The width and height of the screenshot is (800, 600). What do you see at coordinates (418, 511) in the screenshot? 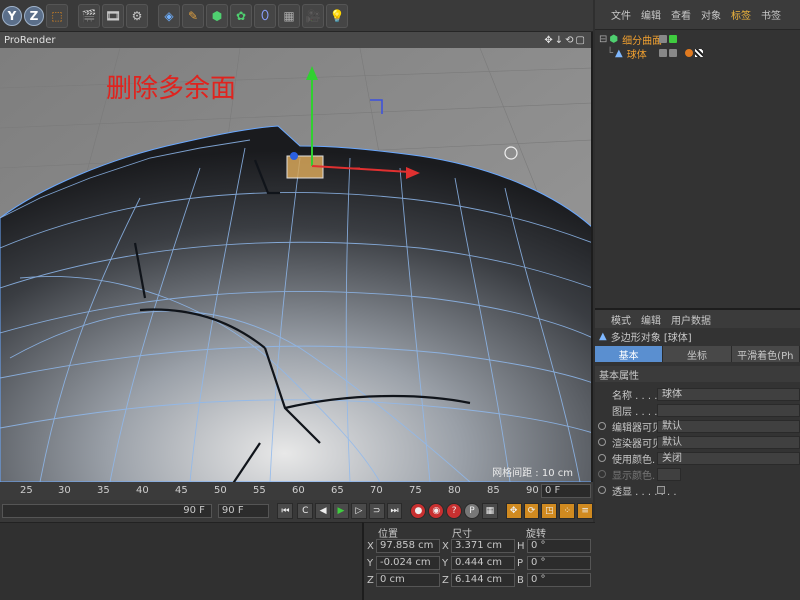
I see `record-keys-button: ●` at bounding box center [418, 511].